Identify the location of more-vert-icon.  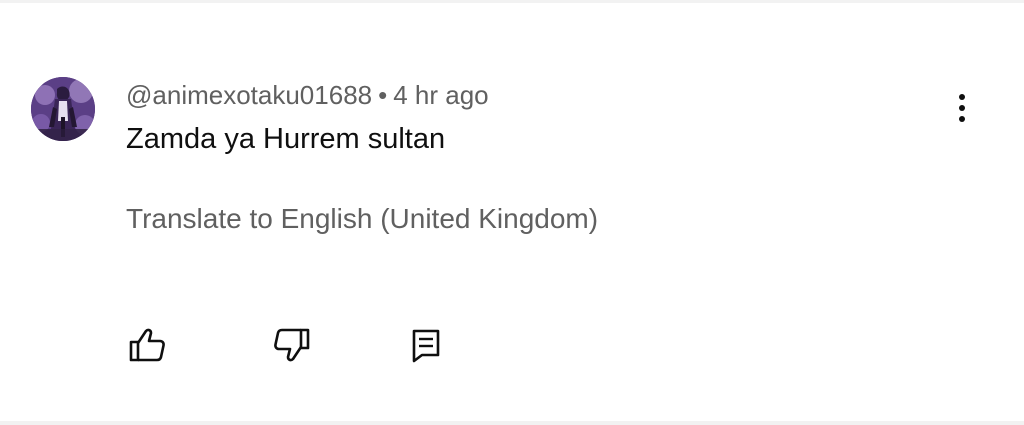
(962, 108).